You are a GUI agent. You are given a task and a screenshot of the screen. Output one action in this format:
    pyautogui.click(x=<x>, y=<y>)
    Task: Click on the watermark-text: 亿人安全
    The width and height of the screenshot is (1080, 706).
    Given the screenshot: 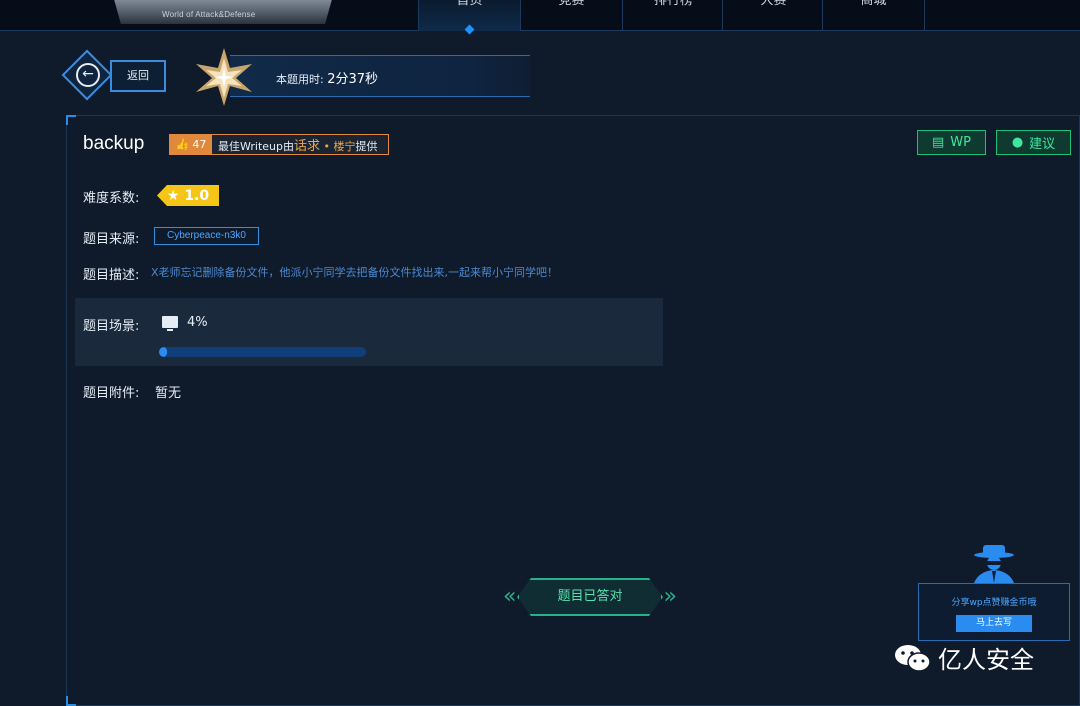 What is the action you would take?
    pyautogui.click(x=986, y=660)
    